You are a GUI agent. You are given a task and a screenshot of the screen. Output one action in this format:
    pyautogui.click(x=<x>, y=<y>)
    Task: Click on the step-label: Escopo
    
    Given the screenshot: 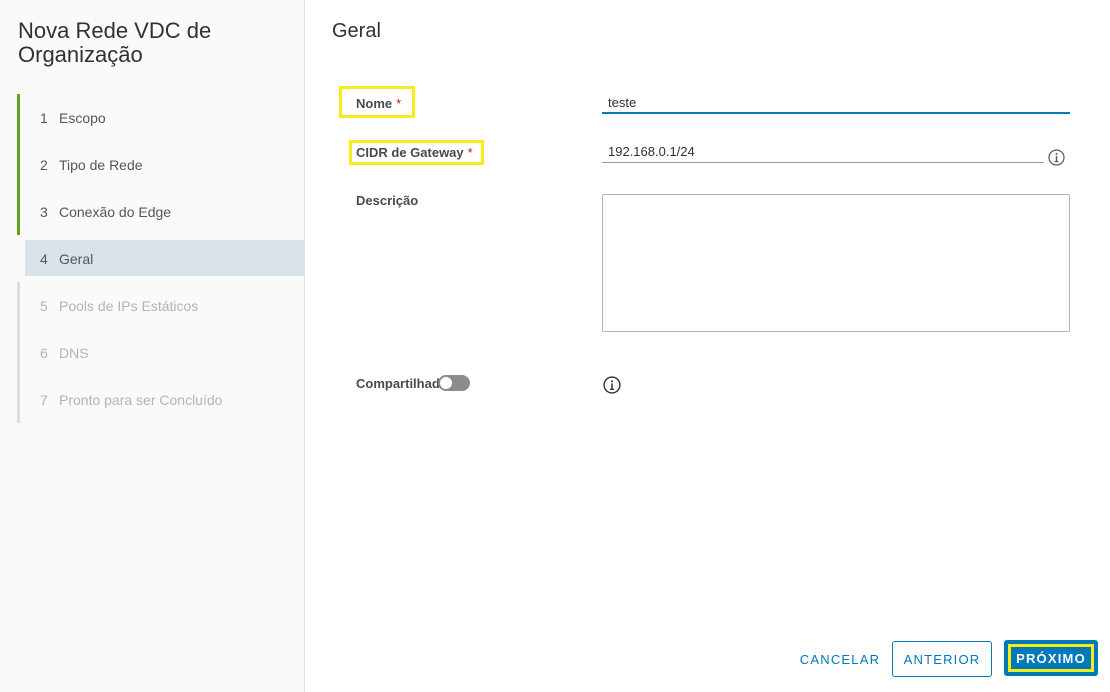 What is the action you would take?
    pyautogui.click(x=82, y=117)
    